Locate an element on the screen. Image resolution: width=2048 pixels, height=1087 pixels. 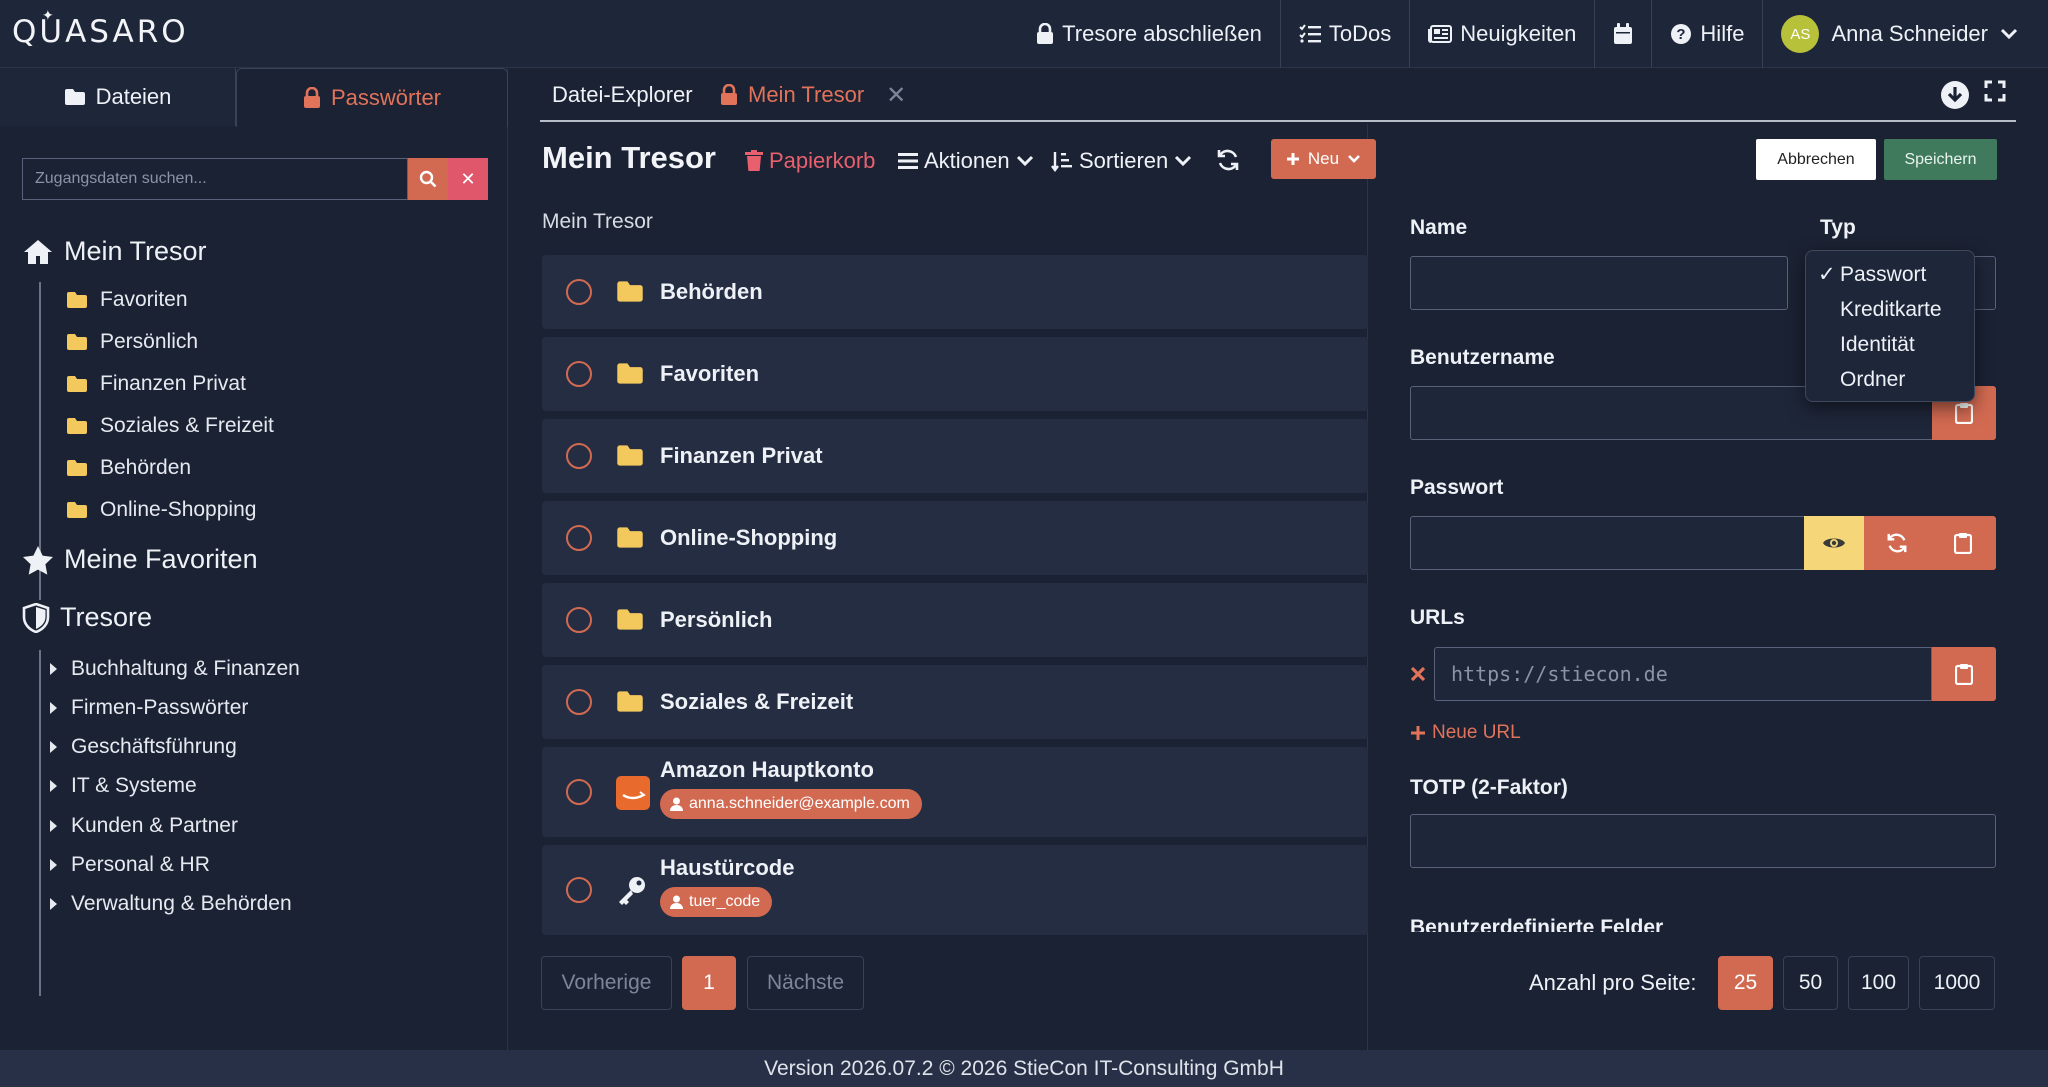
copy-url-button is located at coordinates (1964, 674).